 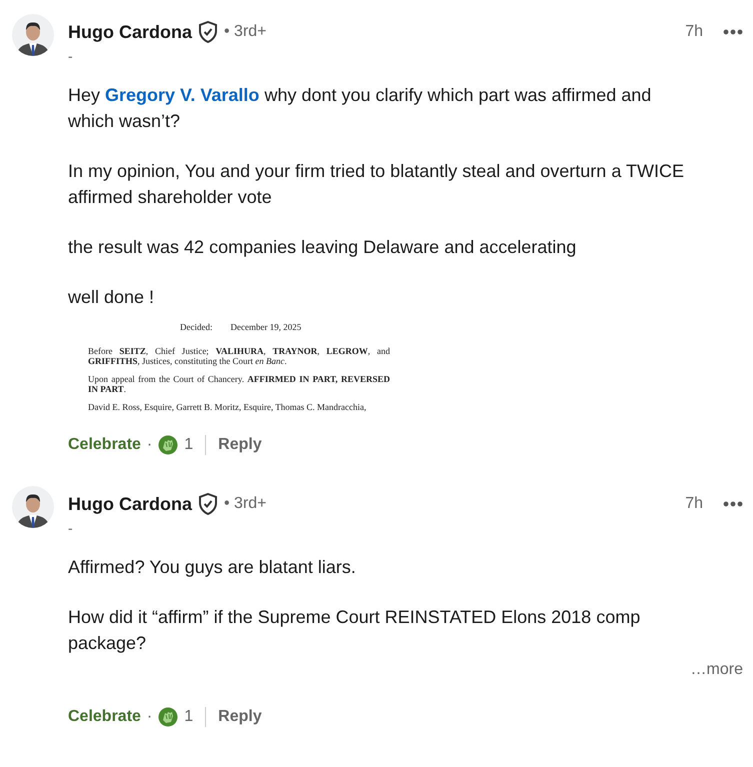 I want to click on document-text: Before SEITZ, Chief Justice; VALIHURA, TRAYNOR, LEGROW, and GRIFFITHS, Justices, constituting the Court en Banc., so click(x=239, y=356).